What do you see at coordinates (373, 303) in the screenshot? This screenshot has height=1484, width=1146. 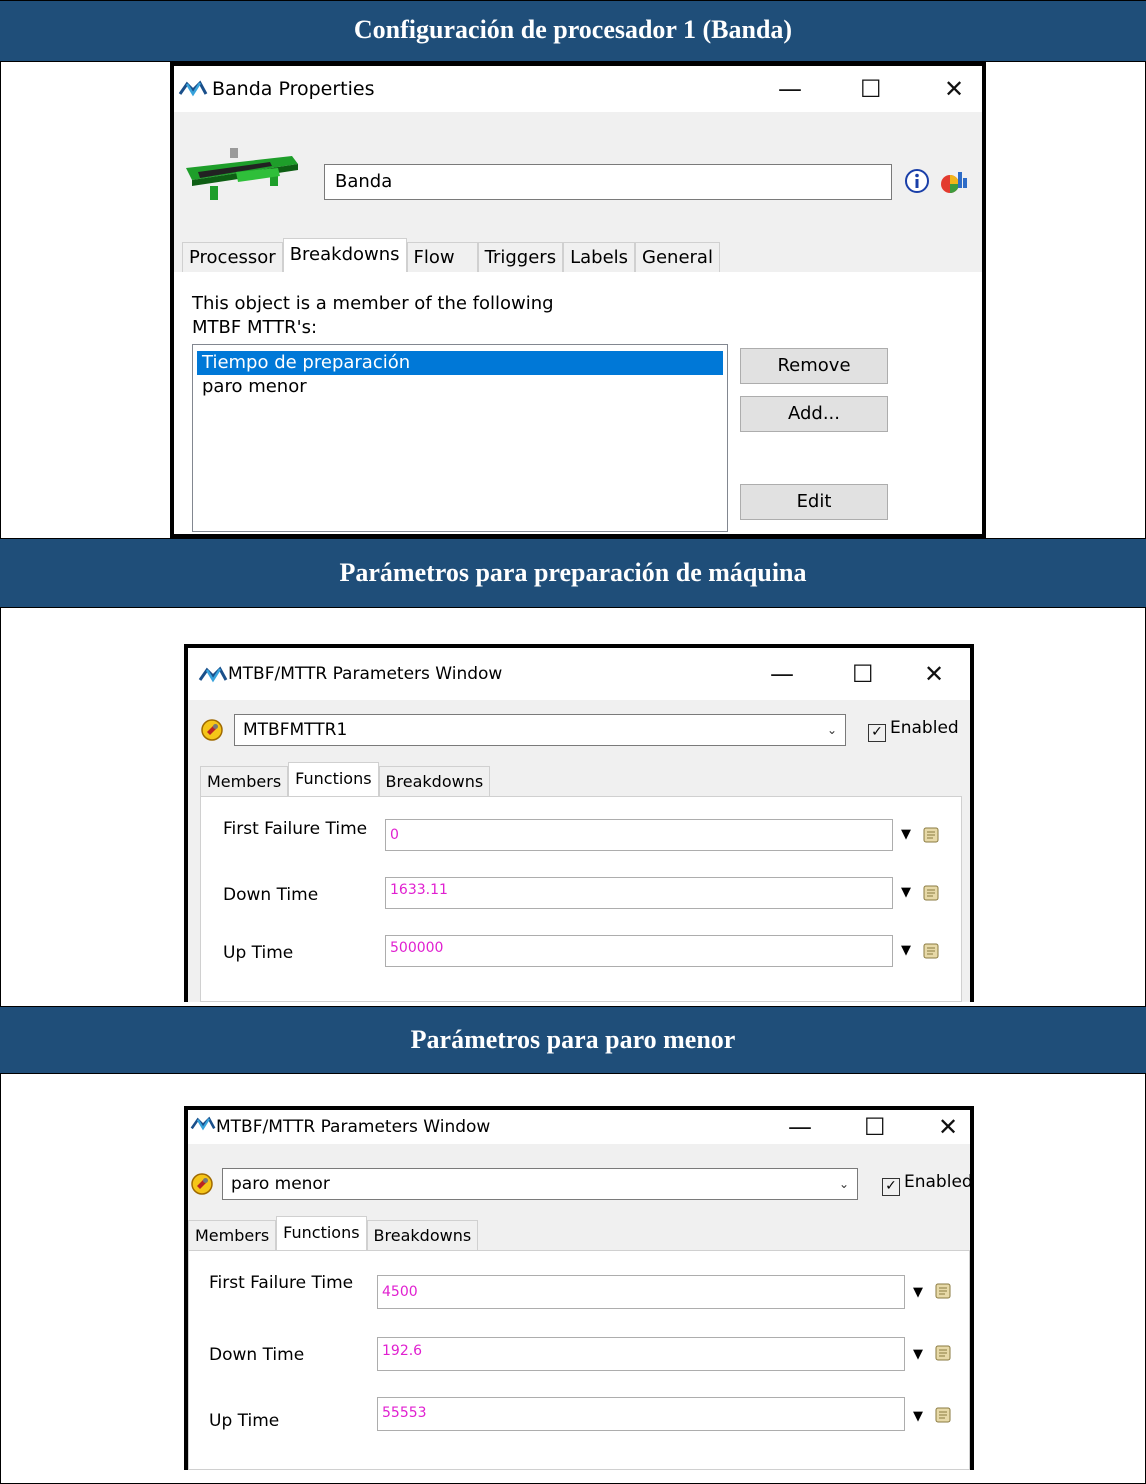 I see `membership-text-line-1: This object is a member of the following` at bounding box center [373, 303].